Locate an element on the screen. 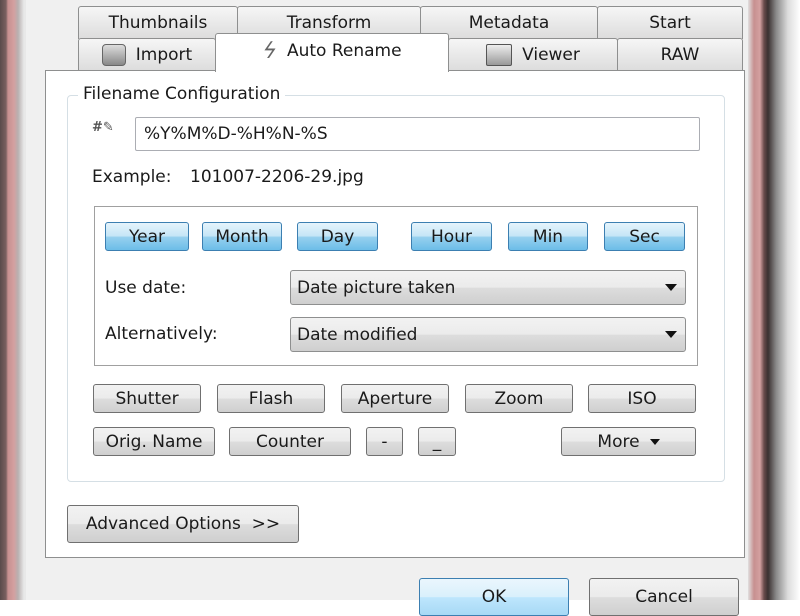 The image size is (800, 616). aperture-button: Aperture is located at coordinates (395, 398).